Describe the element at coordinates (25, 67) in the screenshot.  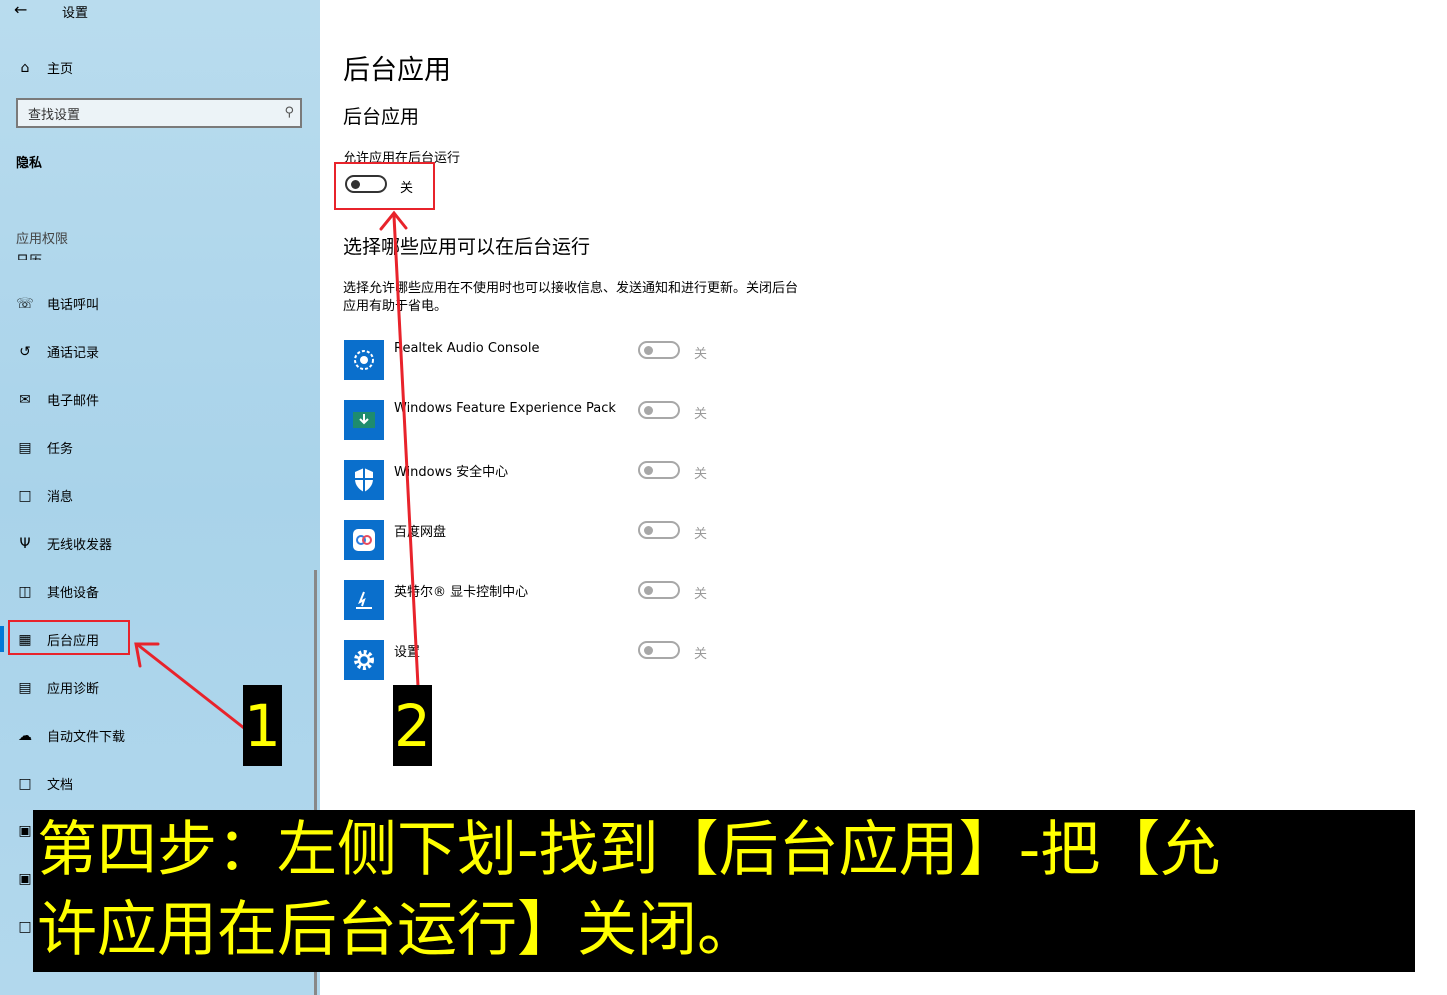
I see `home-icon: ⌂` at that location.